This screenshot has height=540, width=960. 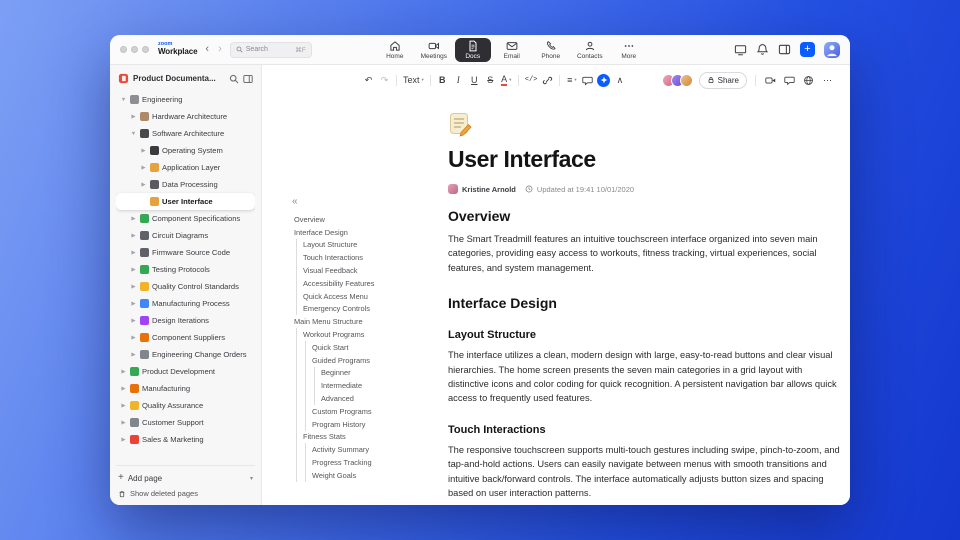 I want to click on sidebar-item: ▶ Manufacturing, so click(x=185, y=388).